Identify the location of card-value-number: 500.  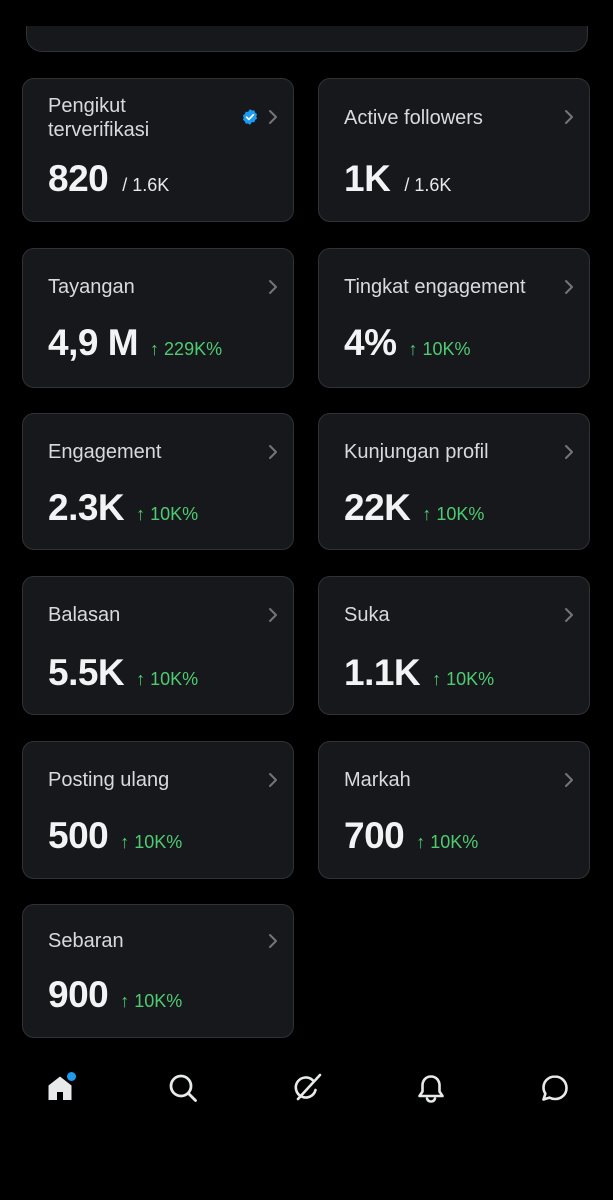
(78, 835).